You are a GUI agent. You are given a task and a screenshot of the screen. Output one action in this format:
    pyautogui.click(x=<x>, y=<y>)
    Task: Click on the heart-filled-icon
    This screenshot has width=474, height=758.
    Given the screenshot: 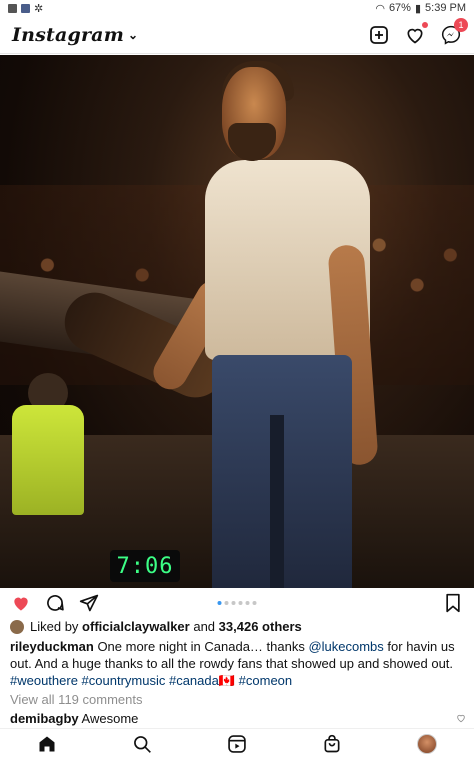 What is the action you would take?
    pyautogui.click(x=21, y=604)
    